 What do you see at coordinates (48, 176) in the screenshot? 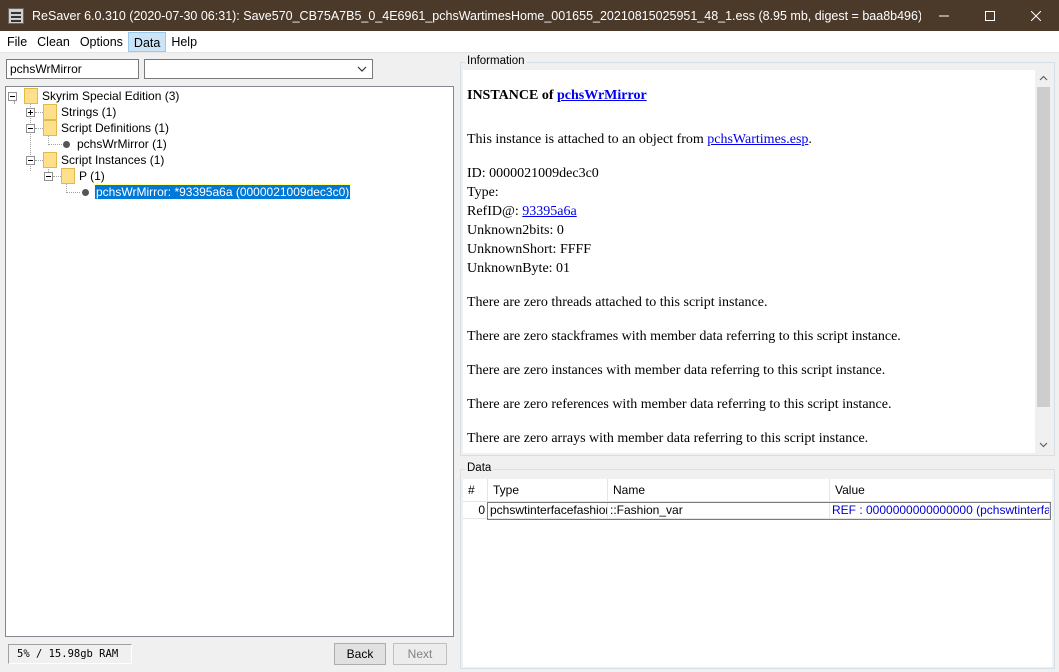
I see `tree-expander-p` at bounding box center [48, 176].